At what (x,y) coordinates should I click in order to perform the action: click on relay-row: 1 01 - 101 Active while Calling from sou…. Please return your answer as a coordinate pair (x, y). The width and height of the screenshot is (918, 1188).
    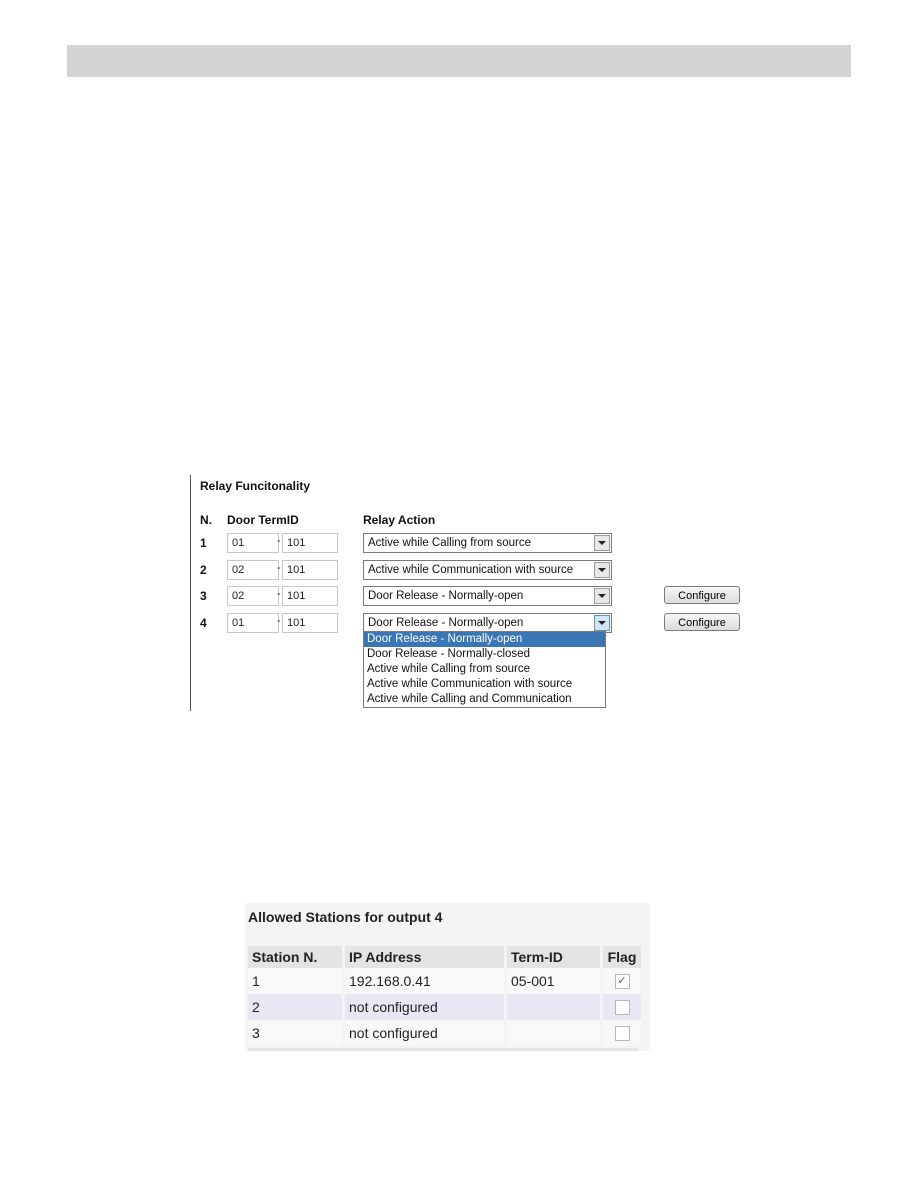
    Looking at the image, I should click on (470, 543).